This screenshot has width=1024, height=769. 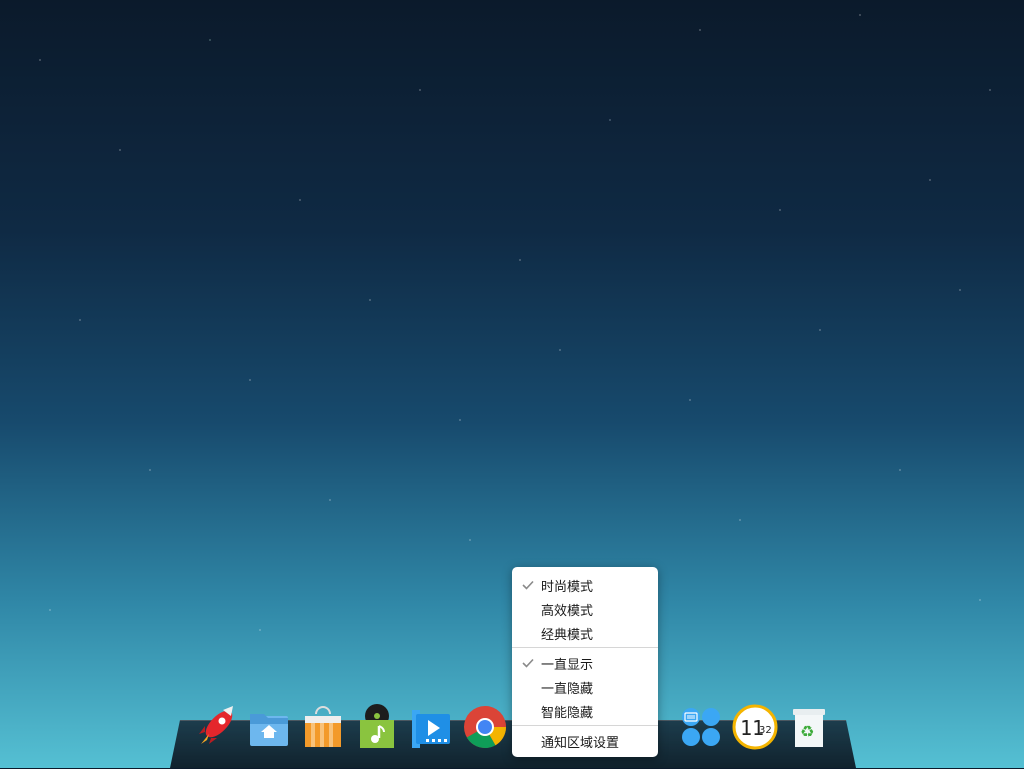 I want to click on rocket-icon, so click(x=216, y=725).